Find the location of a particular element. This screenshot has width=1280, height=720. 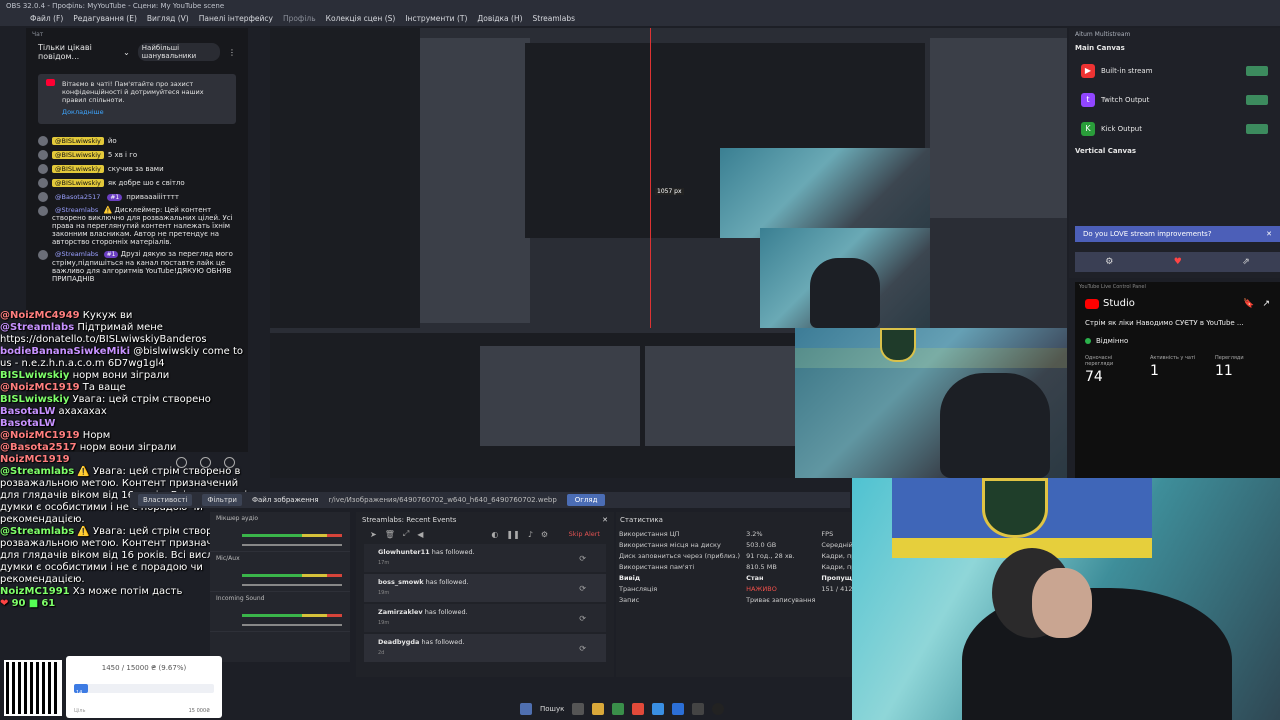

send-icon: ➤ is located at coordinates (373, 534).